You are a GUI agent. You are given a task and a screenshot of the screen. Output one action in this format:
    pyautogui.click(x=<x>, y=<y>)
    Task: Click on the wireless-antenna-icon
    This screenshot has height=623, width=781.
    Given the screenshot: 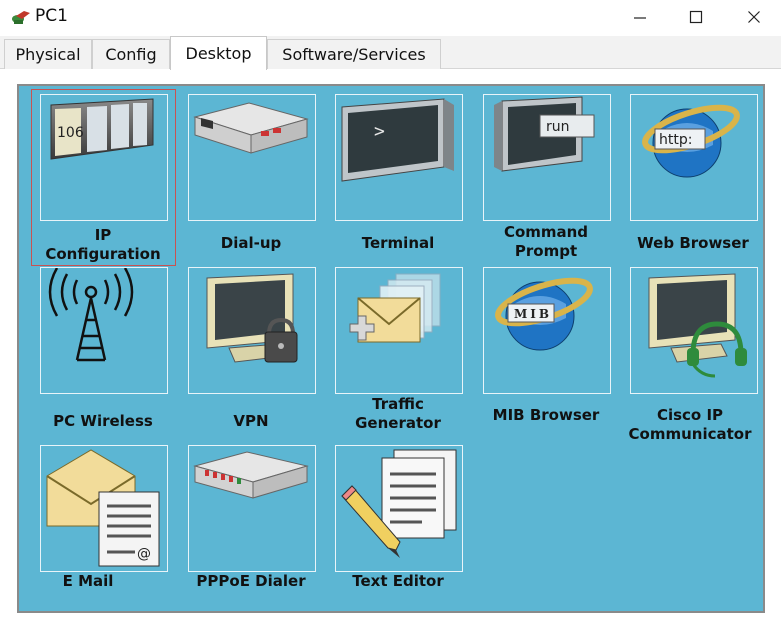 What is the action you would take?
    pyautogui.click(x=91, y=315)
    